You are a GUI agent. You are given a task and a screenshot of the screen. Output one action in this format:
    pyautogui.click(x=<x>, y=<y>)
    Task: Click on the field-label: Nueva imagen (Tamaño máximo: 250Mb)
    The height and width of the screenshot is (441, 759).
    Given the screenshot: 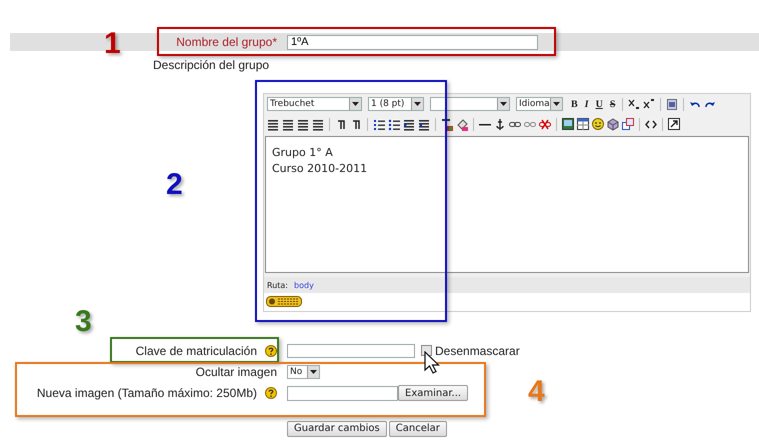 What is the action you would take?
    pyautogui.click(x=146, y=393)
    